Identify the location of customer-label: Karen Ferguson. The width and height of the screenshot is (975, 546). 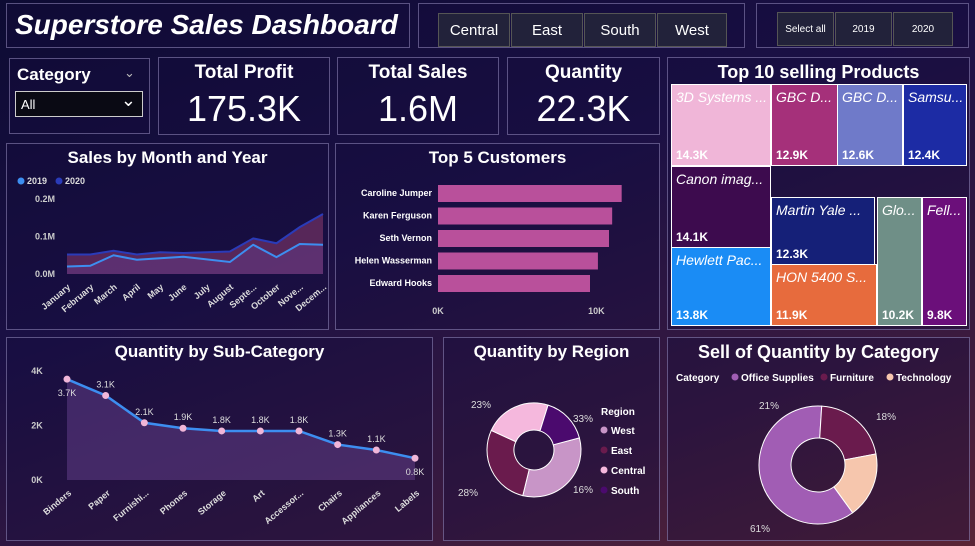
(397, 216).